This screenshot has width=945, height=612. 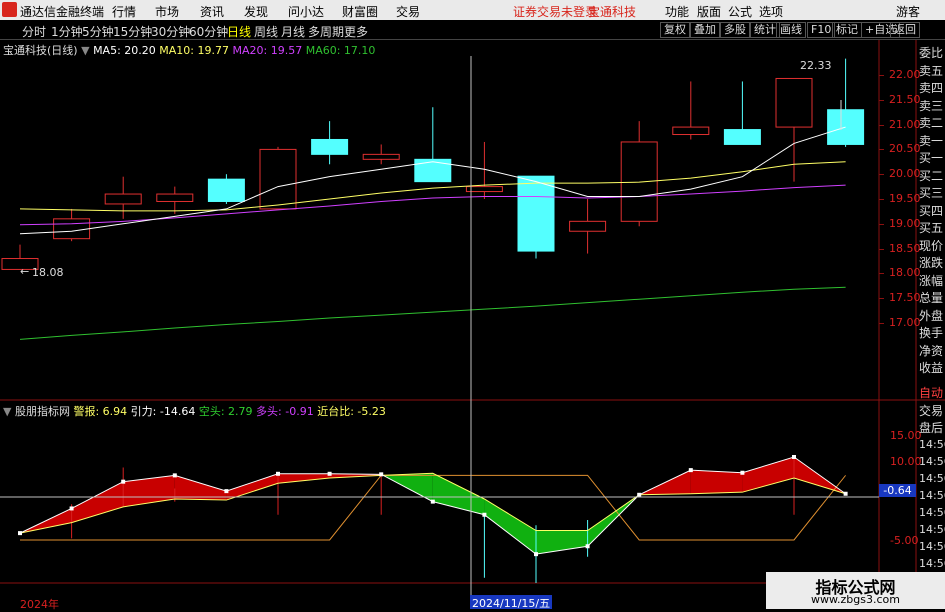 I want to click on quote-row-label: 收益, so click(x=931, y=368).